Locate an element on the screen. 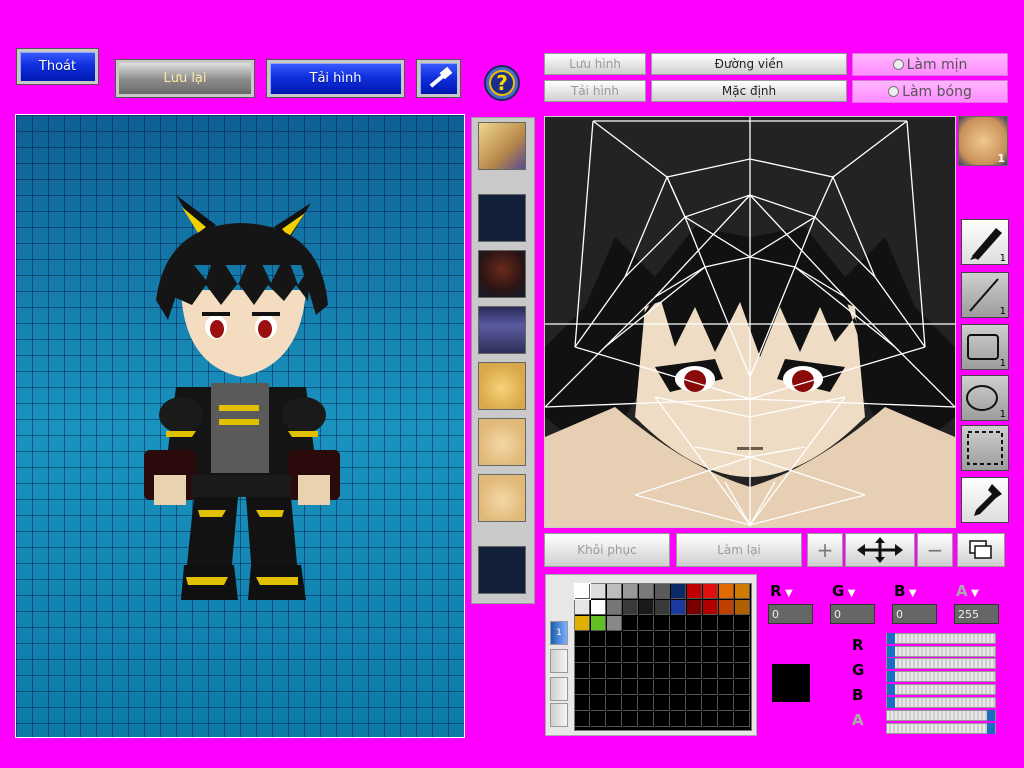  line-tool: 1 is located at coordinates (985, 295).